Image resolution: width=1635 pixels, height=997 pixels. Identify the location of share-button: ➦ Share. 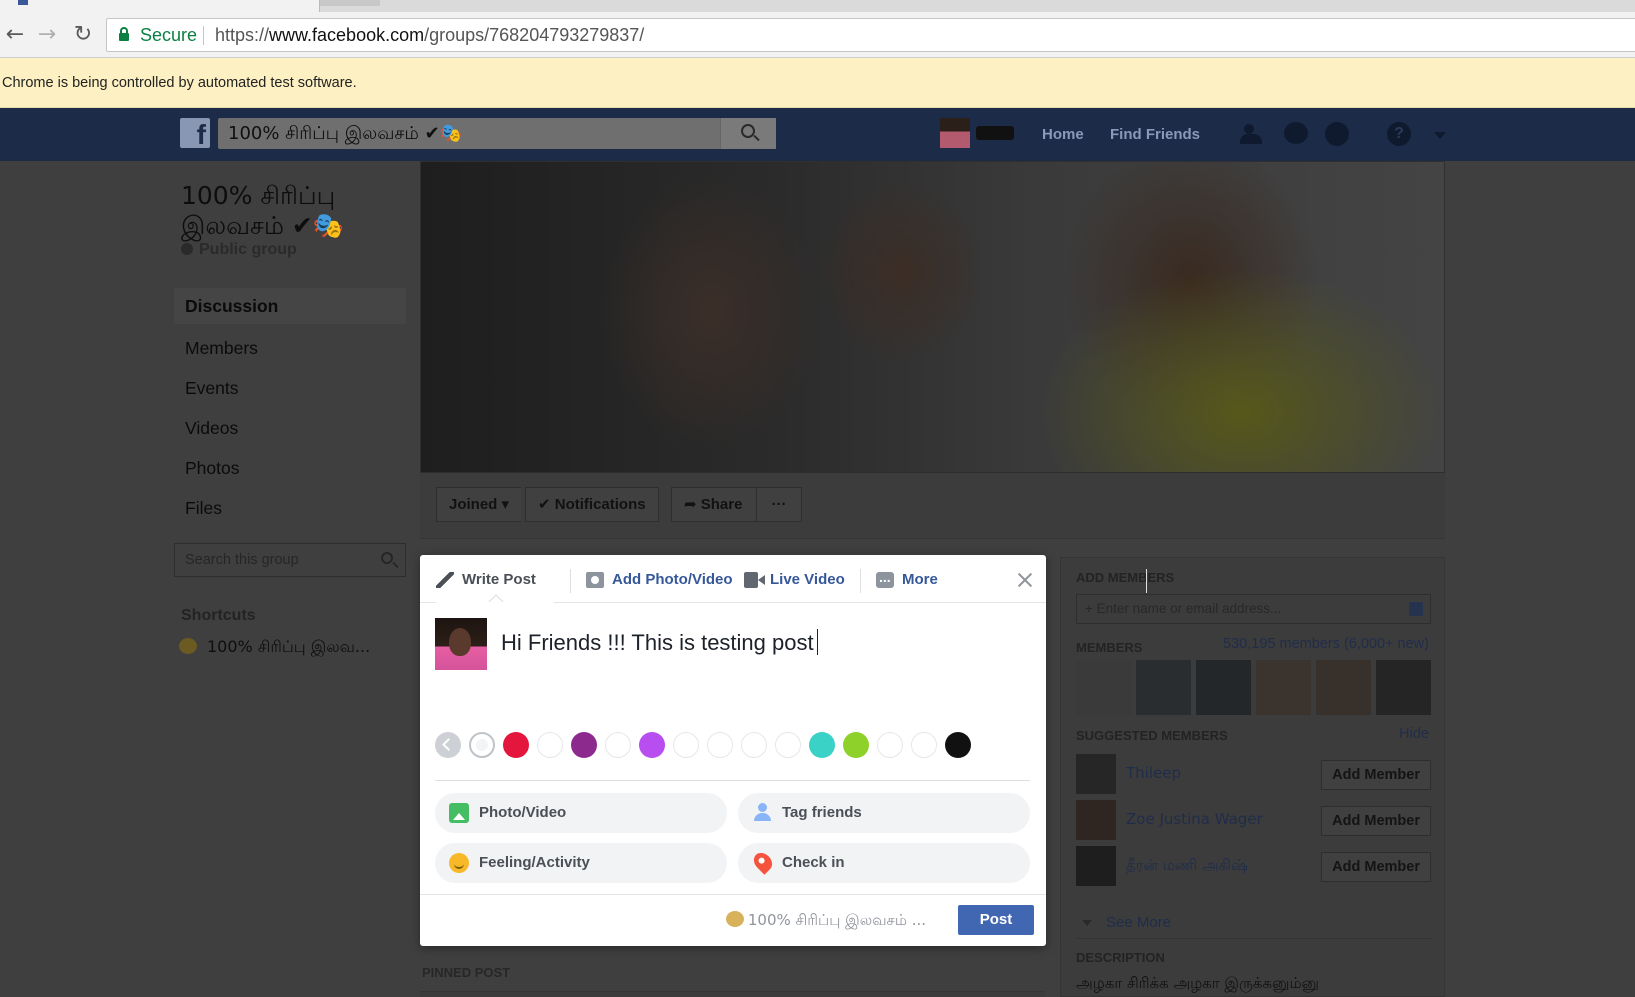
(714, 504).